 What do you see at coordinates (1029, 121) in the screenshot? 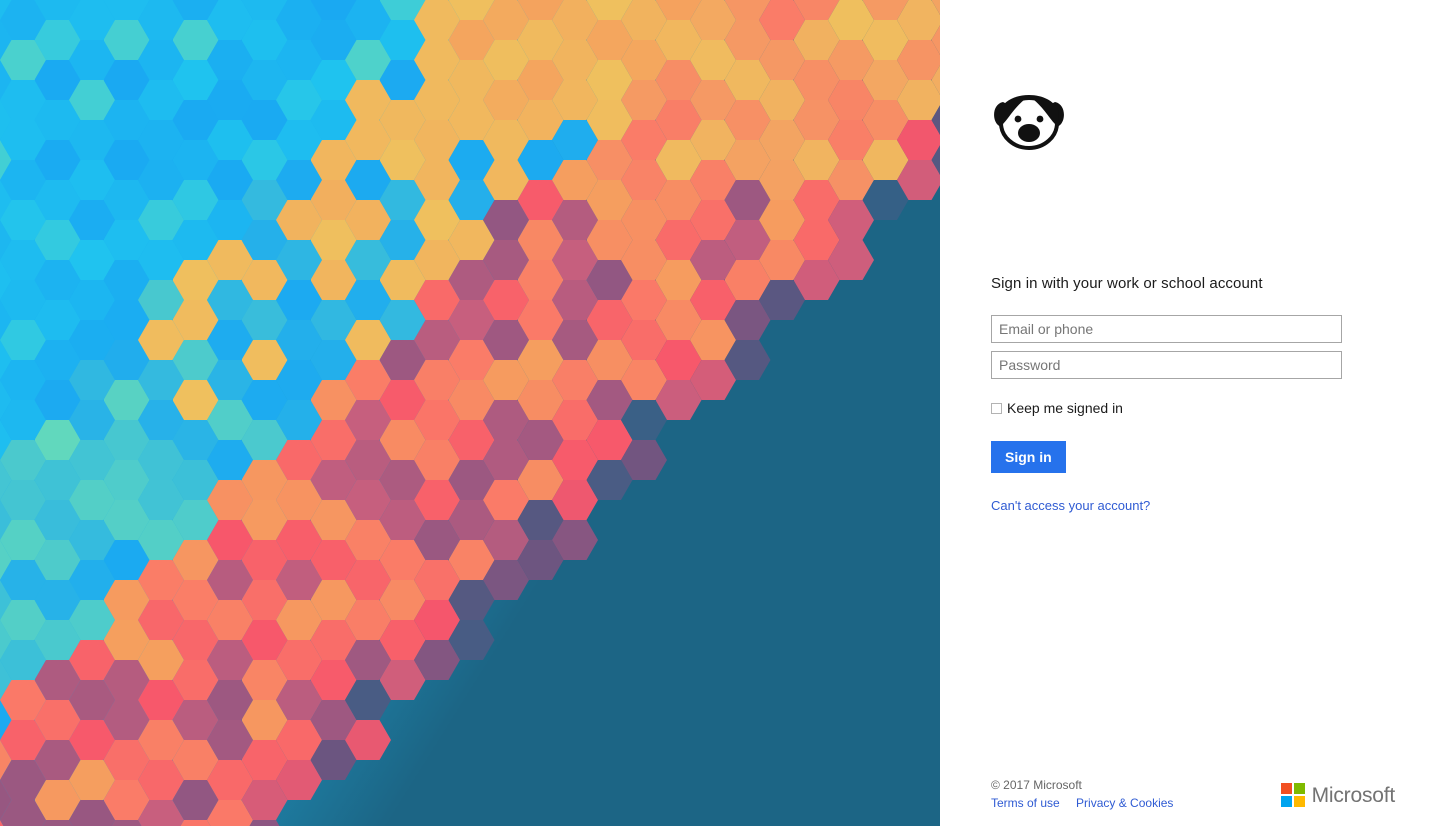
I see `dog-face-icon` at bounding box center [1029, 121].